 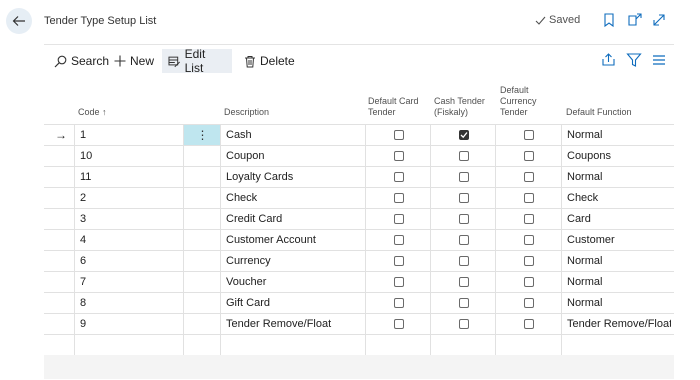 What do you see at coordinates (19, 21) in the screenshot?
I see `back-button` at bounding box center [19, 21].